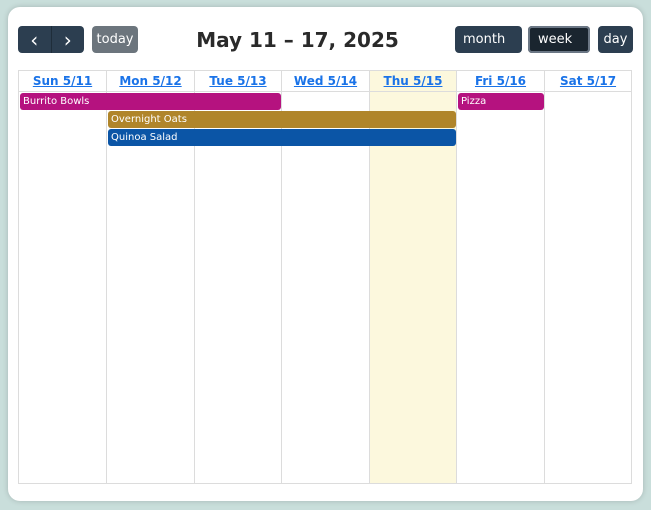 This screenshot has width=651, height=510. I want to click on chevron-left-icon: ‹, so click(34, 39).